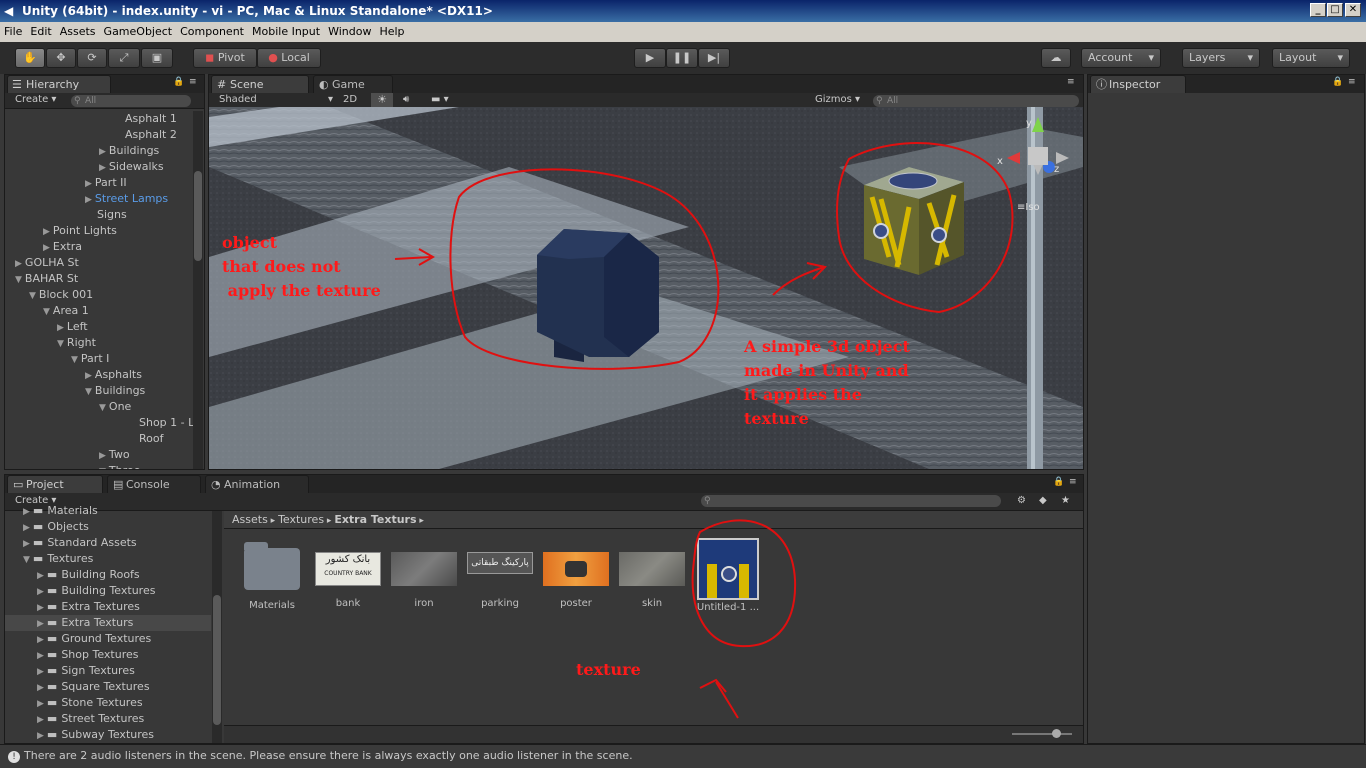 Image resolution: width=1366 pixels, height=768 pixels. What do you see at coordinates (375, 519) in the screenshot?
I see `breadcrumb-item: Extra Texturs` at bounding box center [375, 519].